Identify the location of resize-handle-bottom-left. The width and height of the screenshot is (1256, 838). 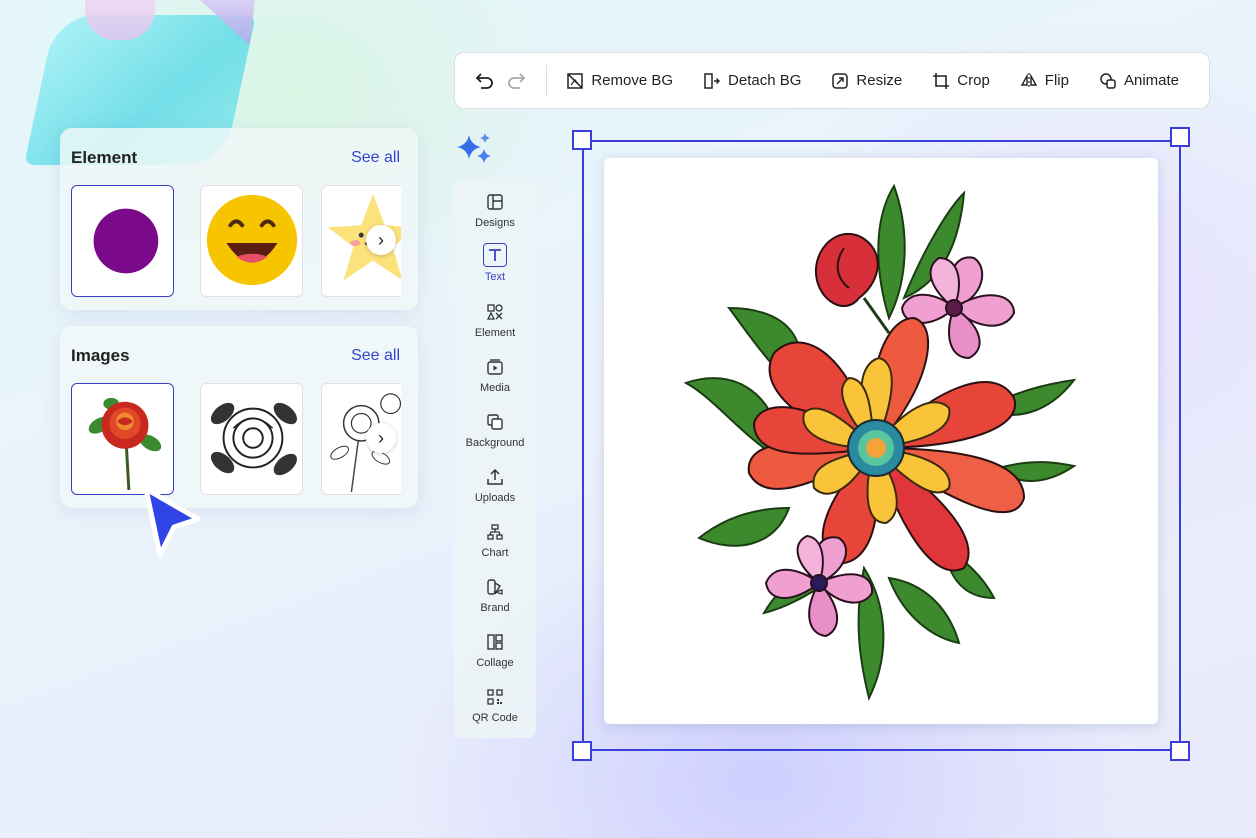
(582, 751).